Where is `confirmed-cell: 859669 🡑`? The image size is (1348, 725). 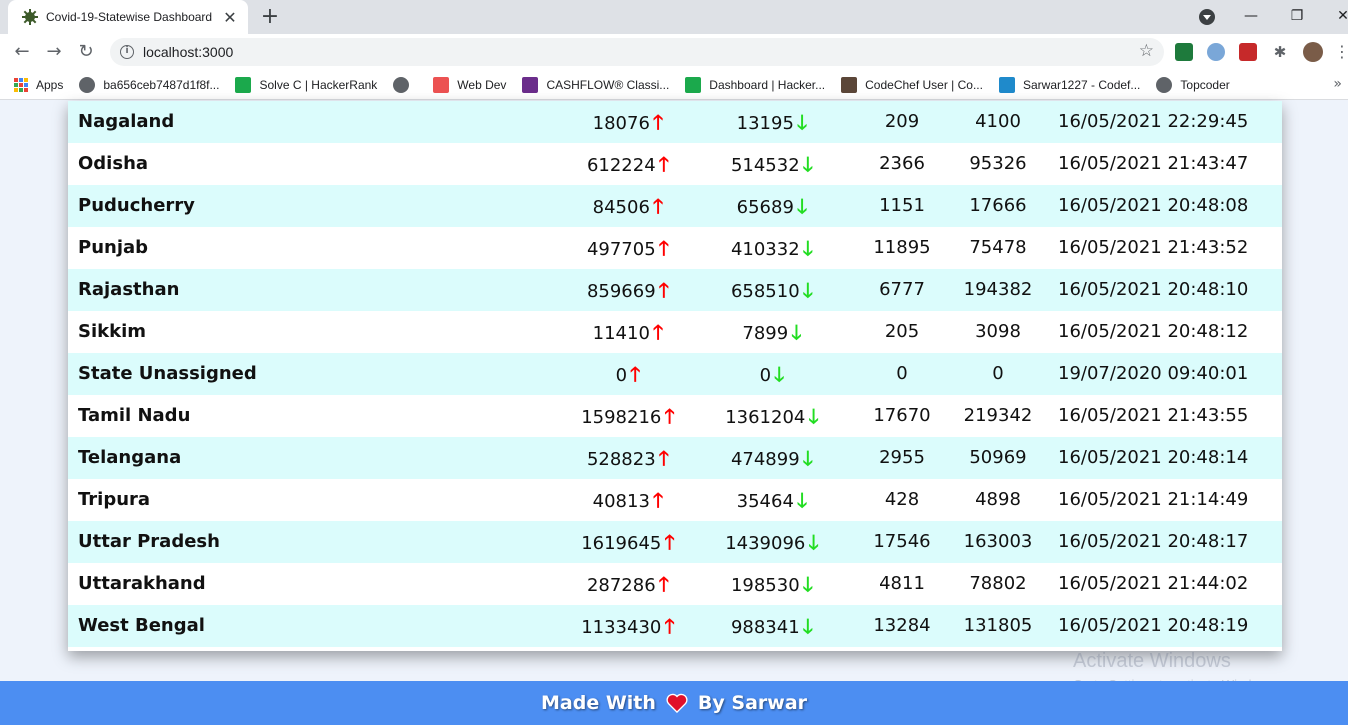
confirmed-cell: 859669 🡑 is located at coordinates (628, 290).